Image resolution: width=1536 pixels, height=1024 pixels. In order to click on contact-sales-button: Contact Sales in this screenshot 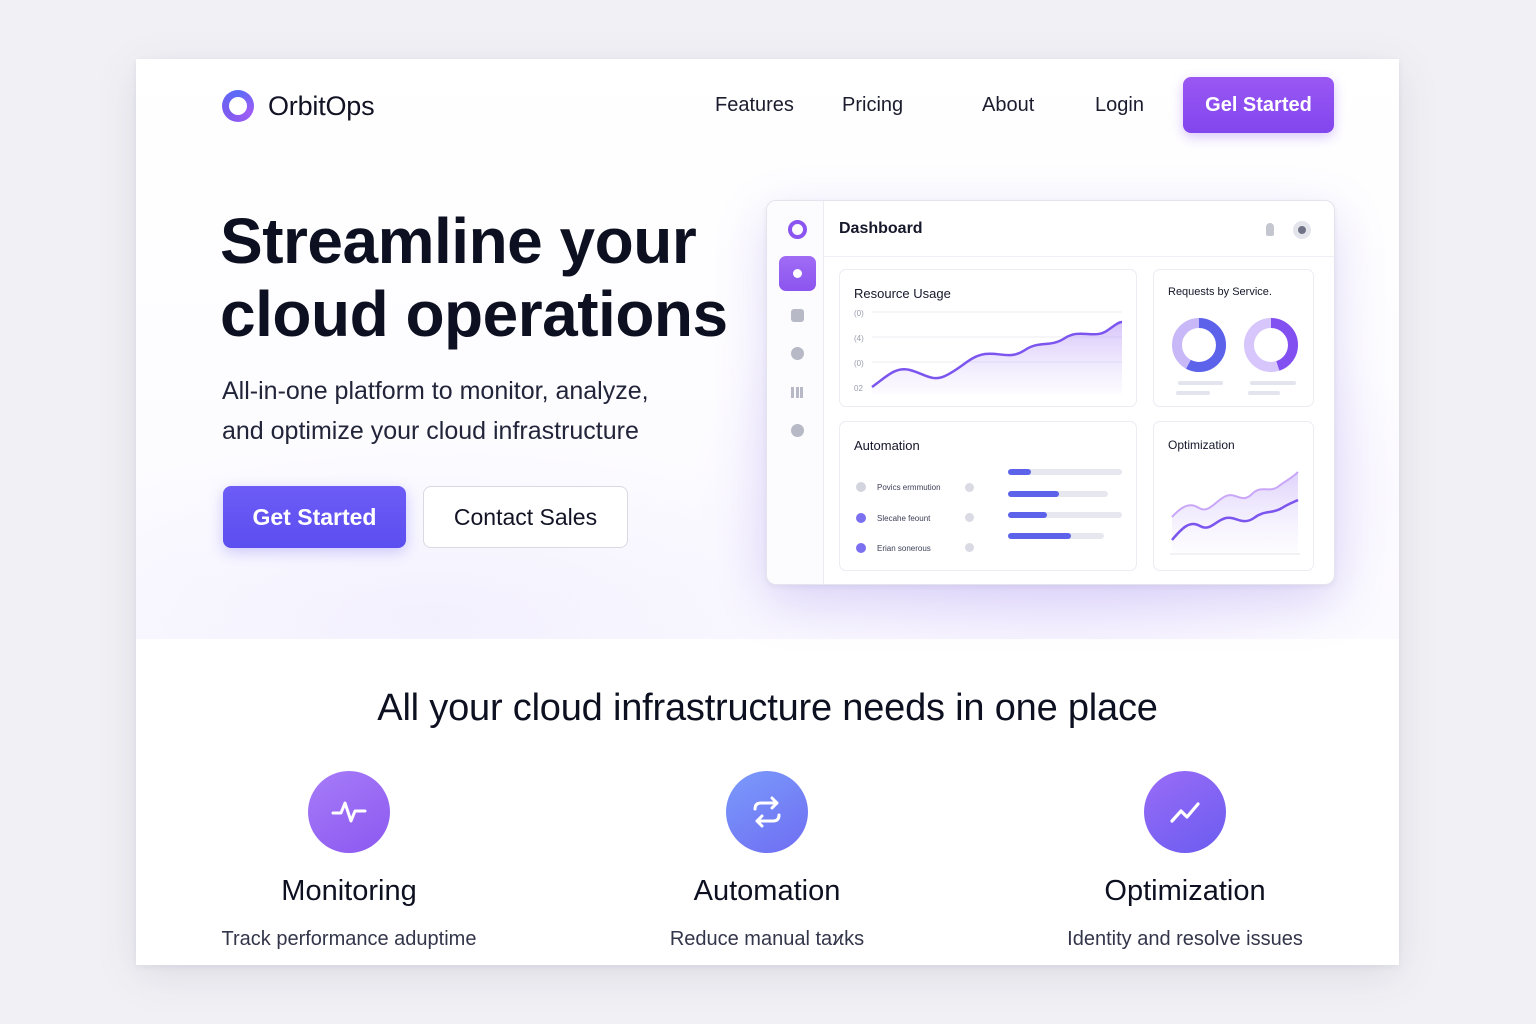, I will do `click(525, 517)`.